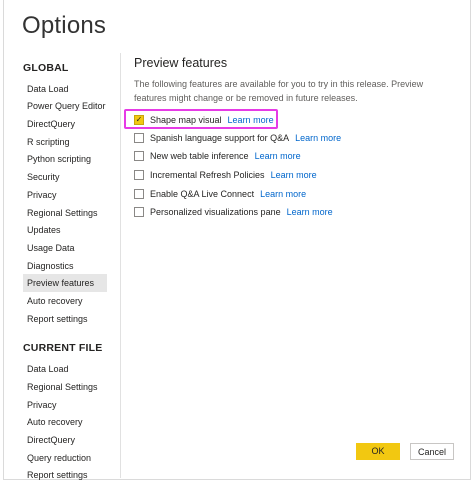 The image size is (474, 484). What do you see at coordinates (65, 283) in the screenshot?
I see `sidebar-item-preview-features: Preview features` at bounding box center [65, 283].